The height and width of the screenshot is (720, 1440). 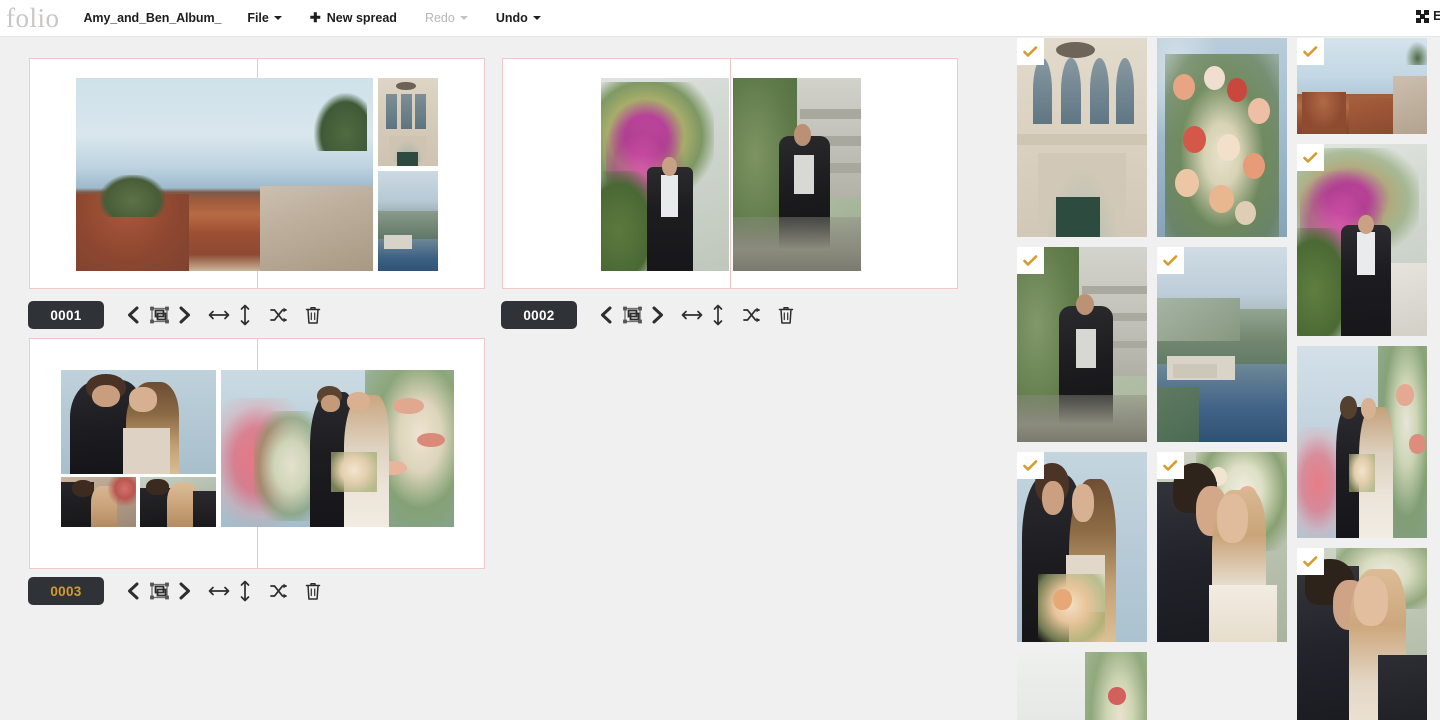 I want to click on fold-line, so click(x=730, y=173).